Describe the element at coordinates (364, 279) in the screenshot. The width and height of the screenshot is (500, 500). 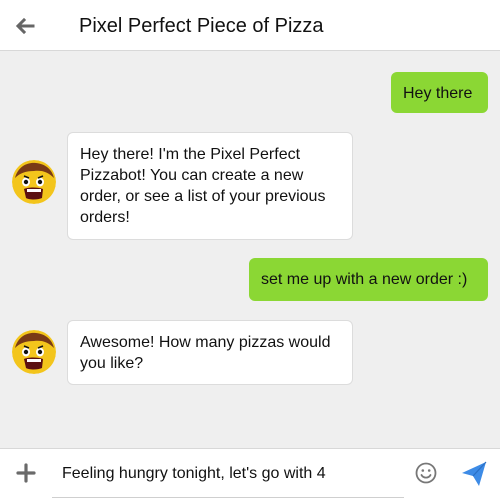
I see `message-text: set me up with a new order :)` at that location.